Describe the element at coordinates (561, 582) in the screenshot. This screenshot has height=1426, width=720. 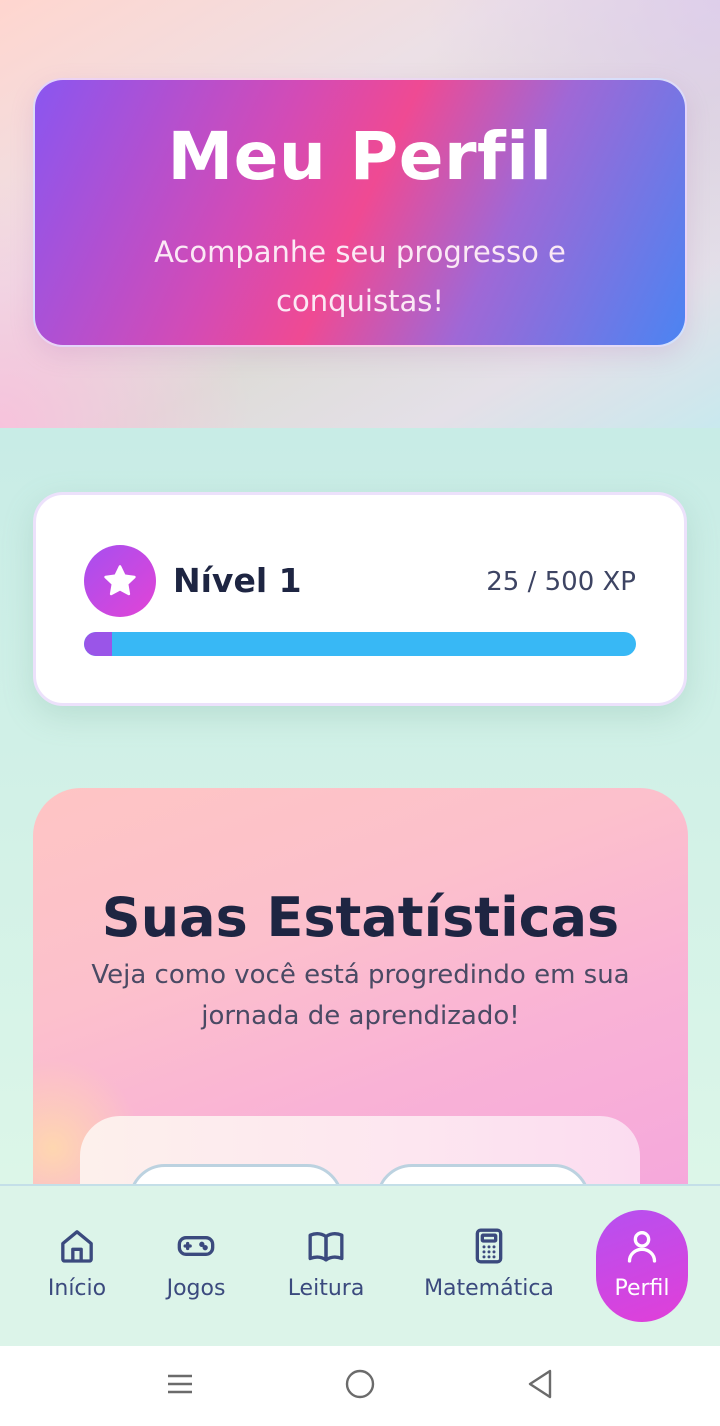
I see `xp-counter: 25 / 500 XP` at that location.